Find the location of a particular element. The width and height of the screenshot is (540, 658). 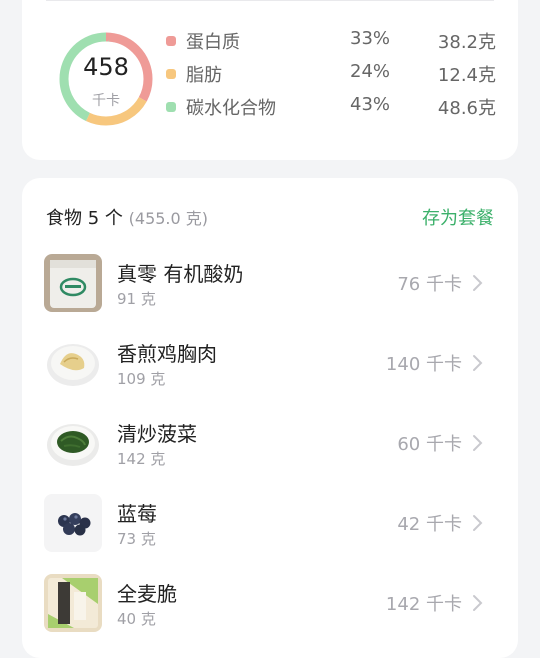

food-calories: 142 千卡 is located at coordinates (423, 604).